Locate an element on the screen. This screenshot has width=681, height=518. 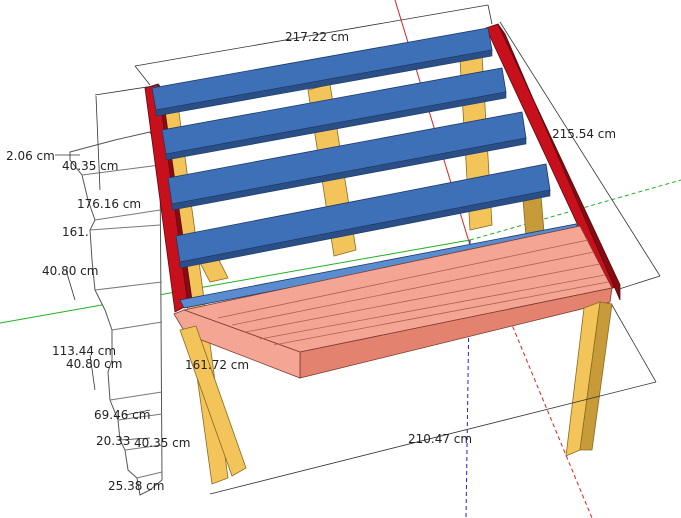
dimension-front-partial: 161.72 cm is located at coordinates (217, 365).